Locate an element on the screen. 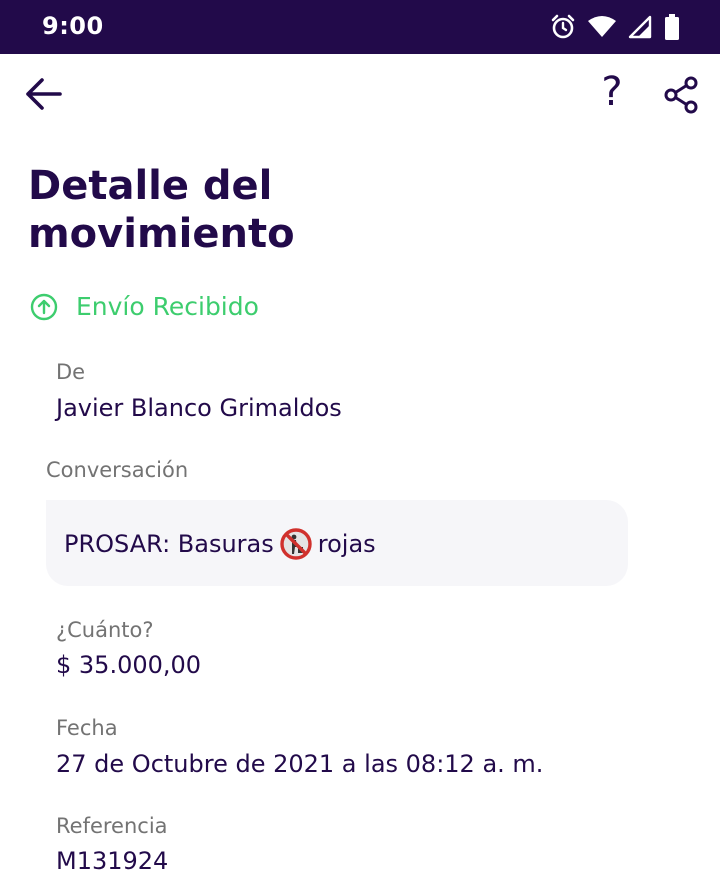 The image size is (720, 896). alarm-icon is located at coordinates (563, 27).